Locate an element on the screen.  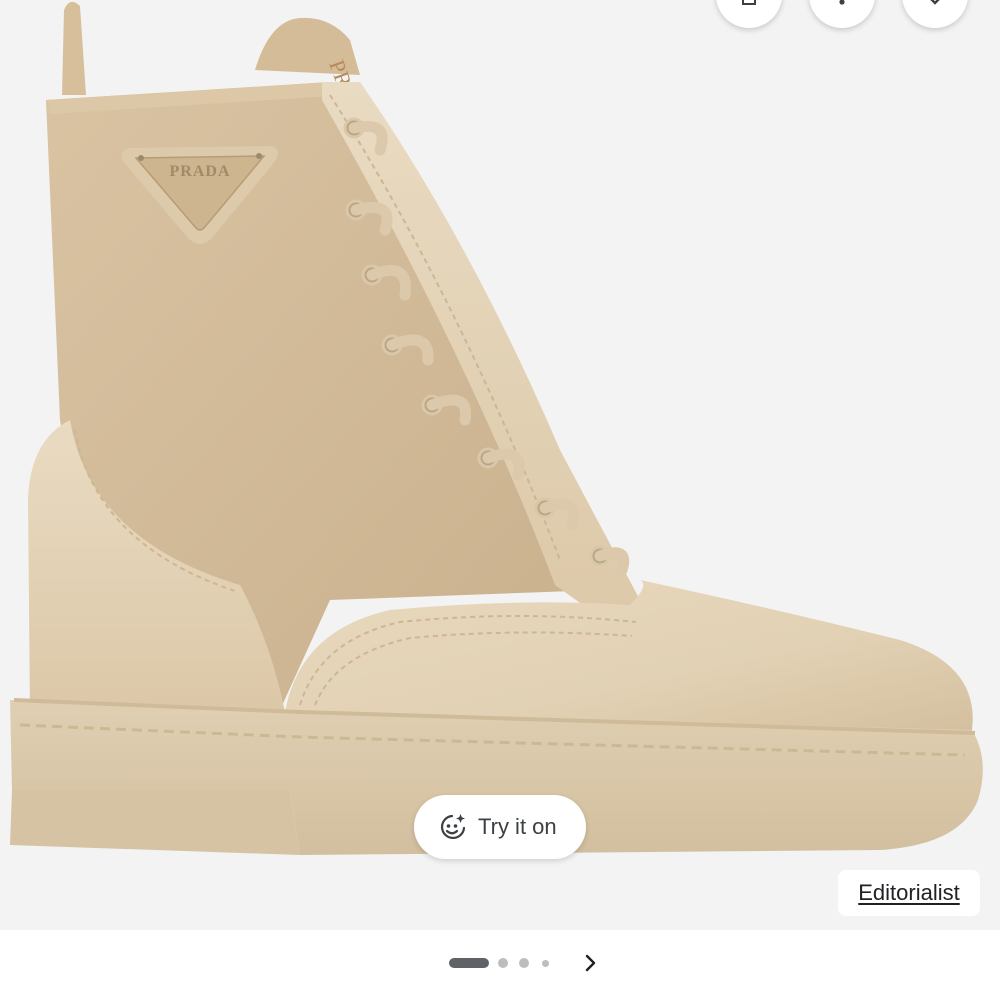
pager-dot-active is located at coordinates (469, 963).